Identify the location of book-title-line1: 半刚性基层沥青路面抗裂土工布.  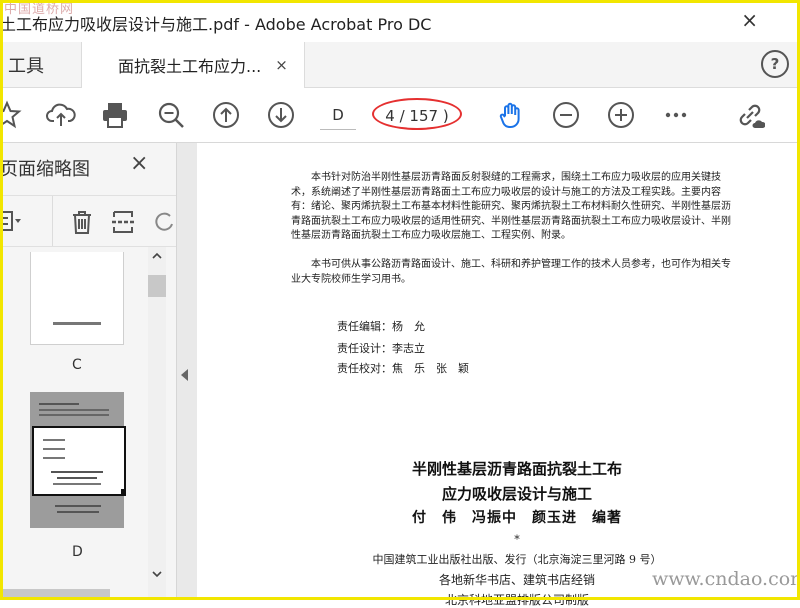
(516, 469).